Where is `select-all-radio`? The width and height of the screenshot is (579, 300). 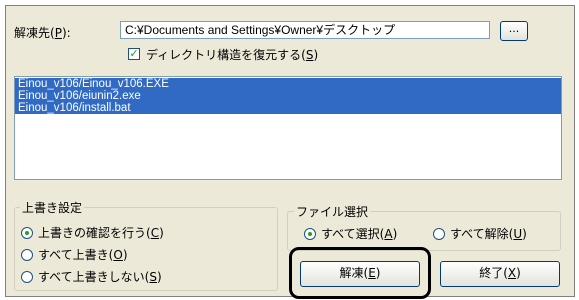 select-all-radio is located at coordinates (310, 234).